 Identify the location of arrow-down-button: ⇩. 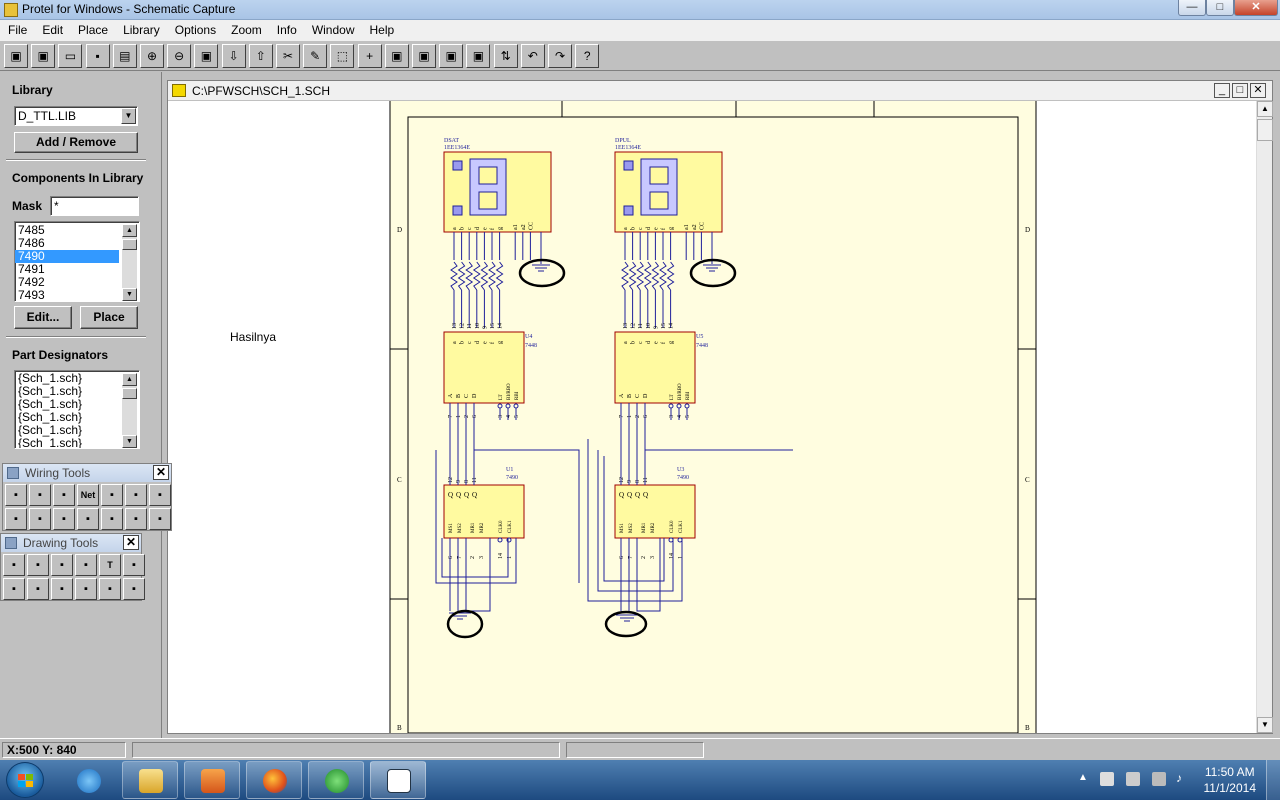
(233, 56).